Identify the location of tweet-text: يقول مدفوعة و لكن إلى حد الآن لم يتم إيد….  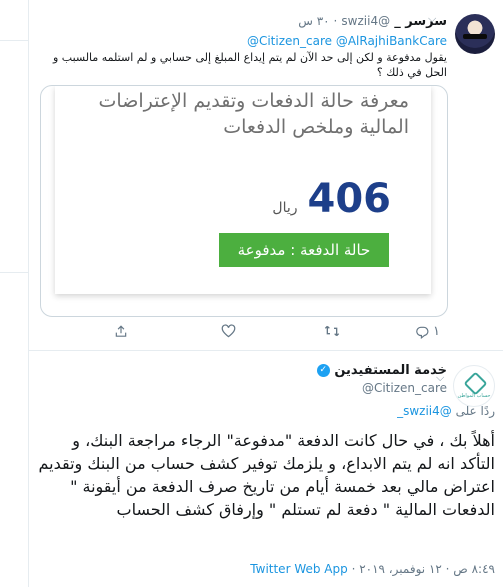
(249, 65).